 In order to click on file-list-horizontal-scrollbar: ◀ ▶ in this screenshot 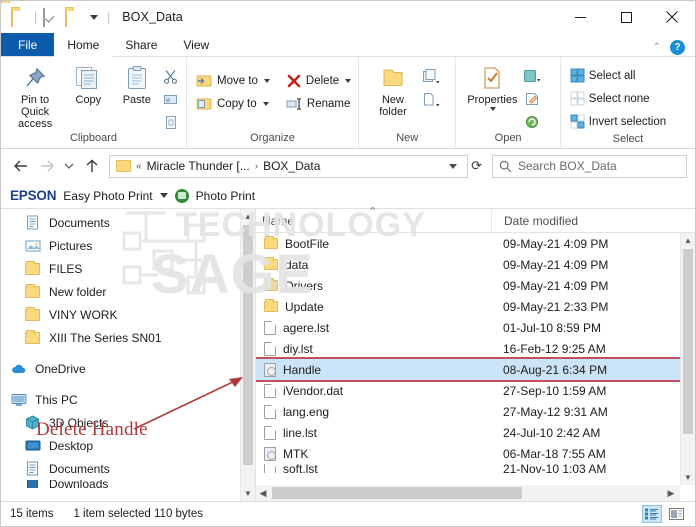, I will do `click(468, 493)`.